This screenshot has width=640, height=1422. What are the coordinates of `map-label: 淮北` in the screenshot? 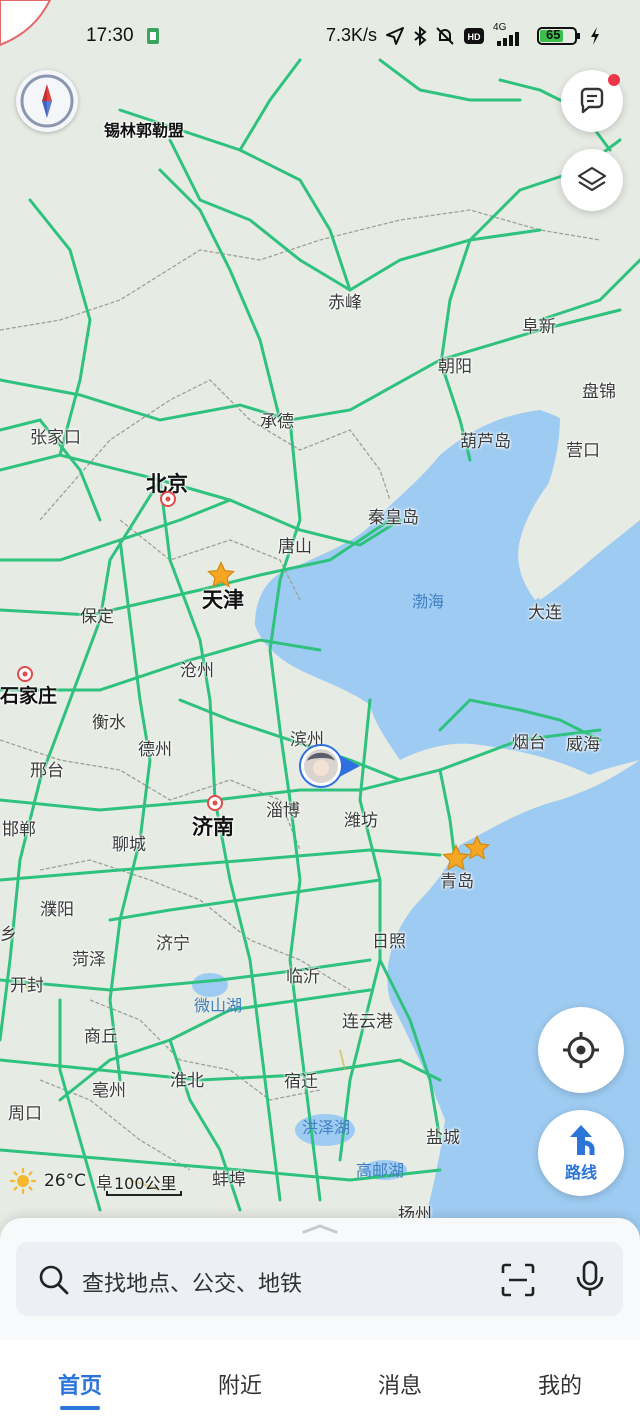 It's located at (187, 1078).